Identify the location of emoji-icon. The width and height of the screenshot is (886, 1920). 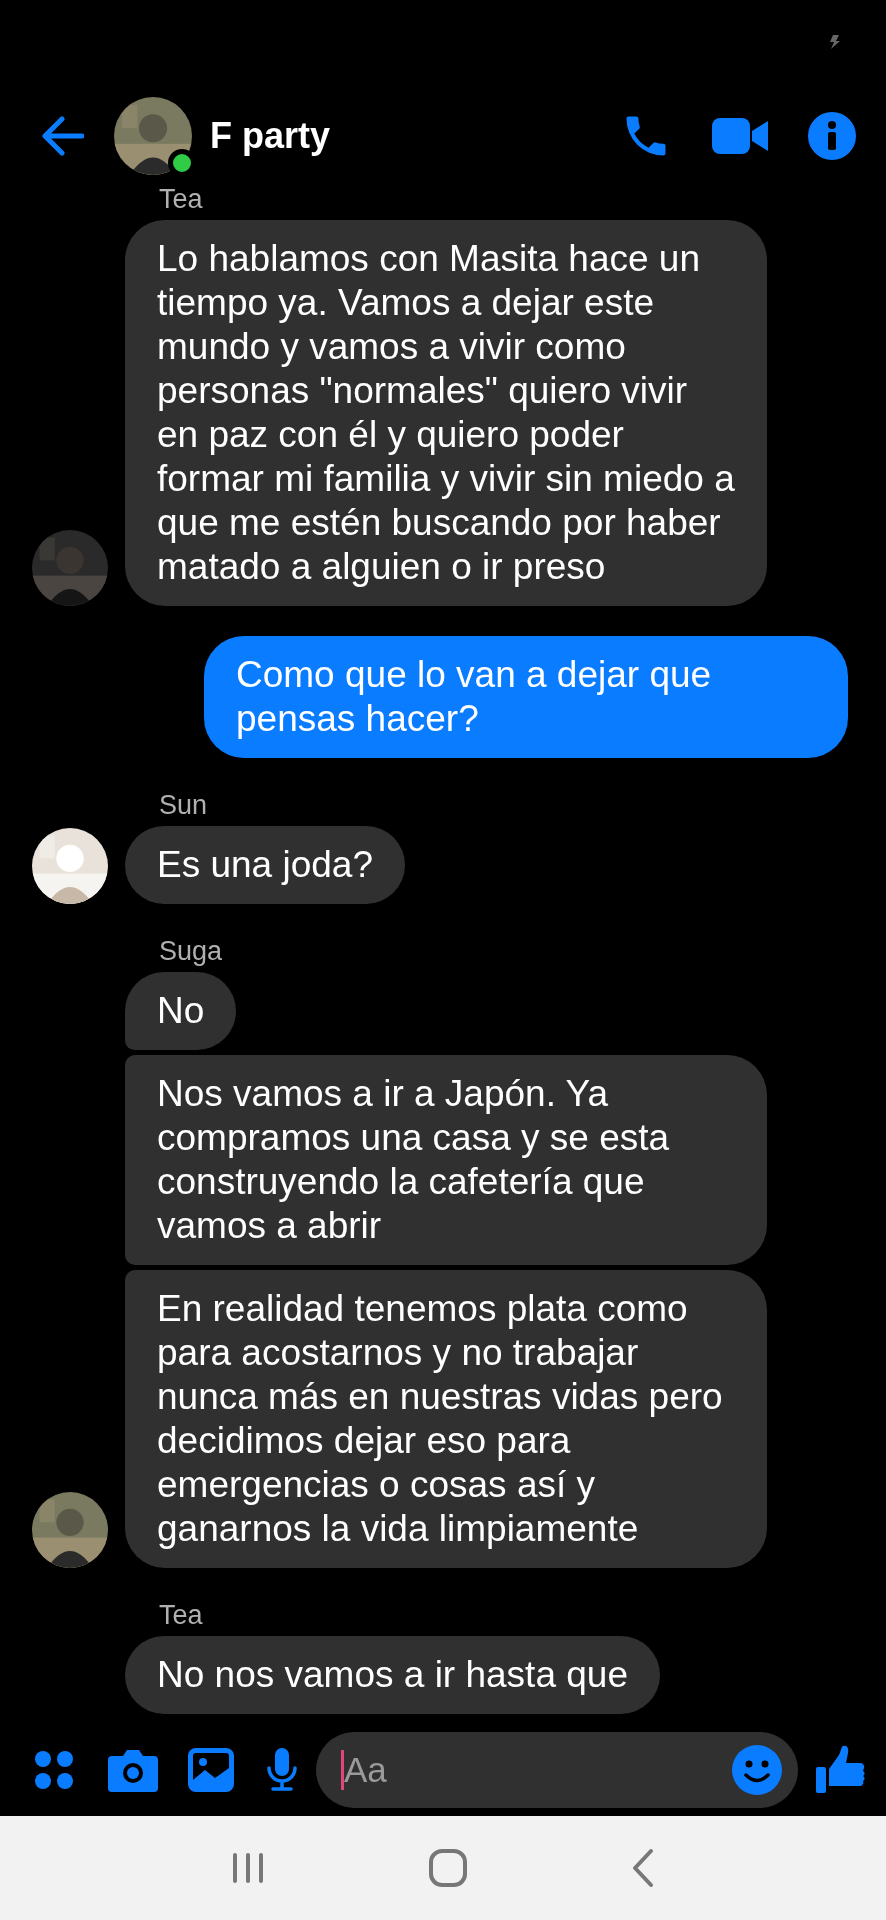
(757, 1769).